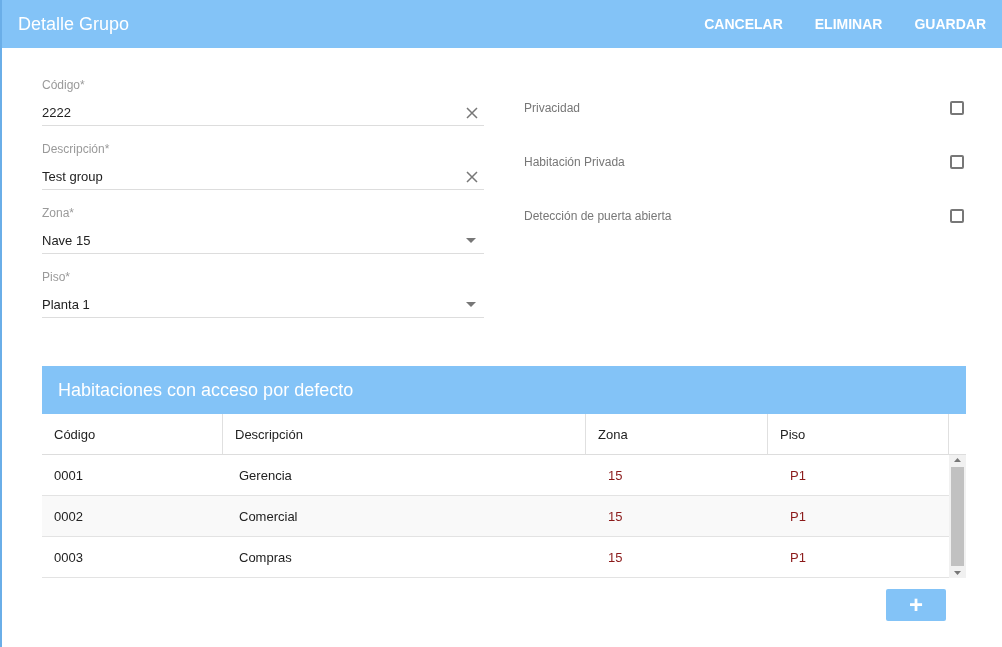 The height and width of the screenshot is (647, 1002). Describe the element at coordinates (574, 162) in the screenshot. I see `checkbox-label: Habitación Privada` at that location.